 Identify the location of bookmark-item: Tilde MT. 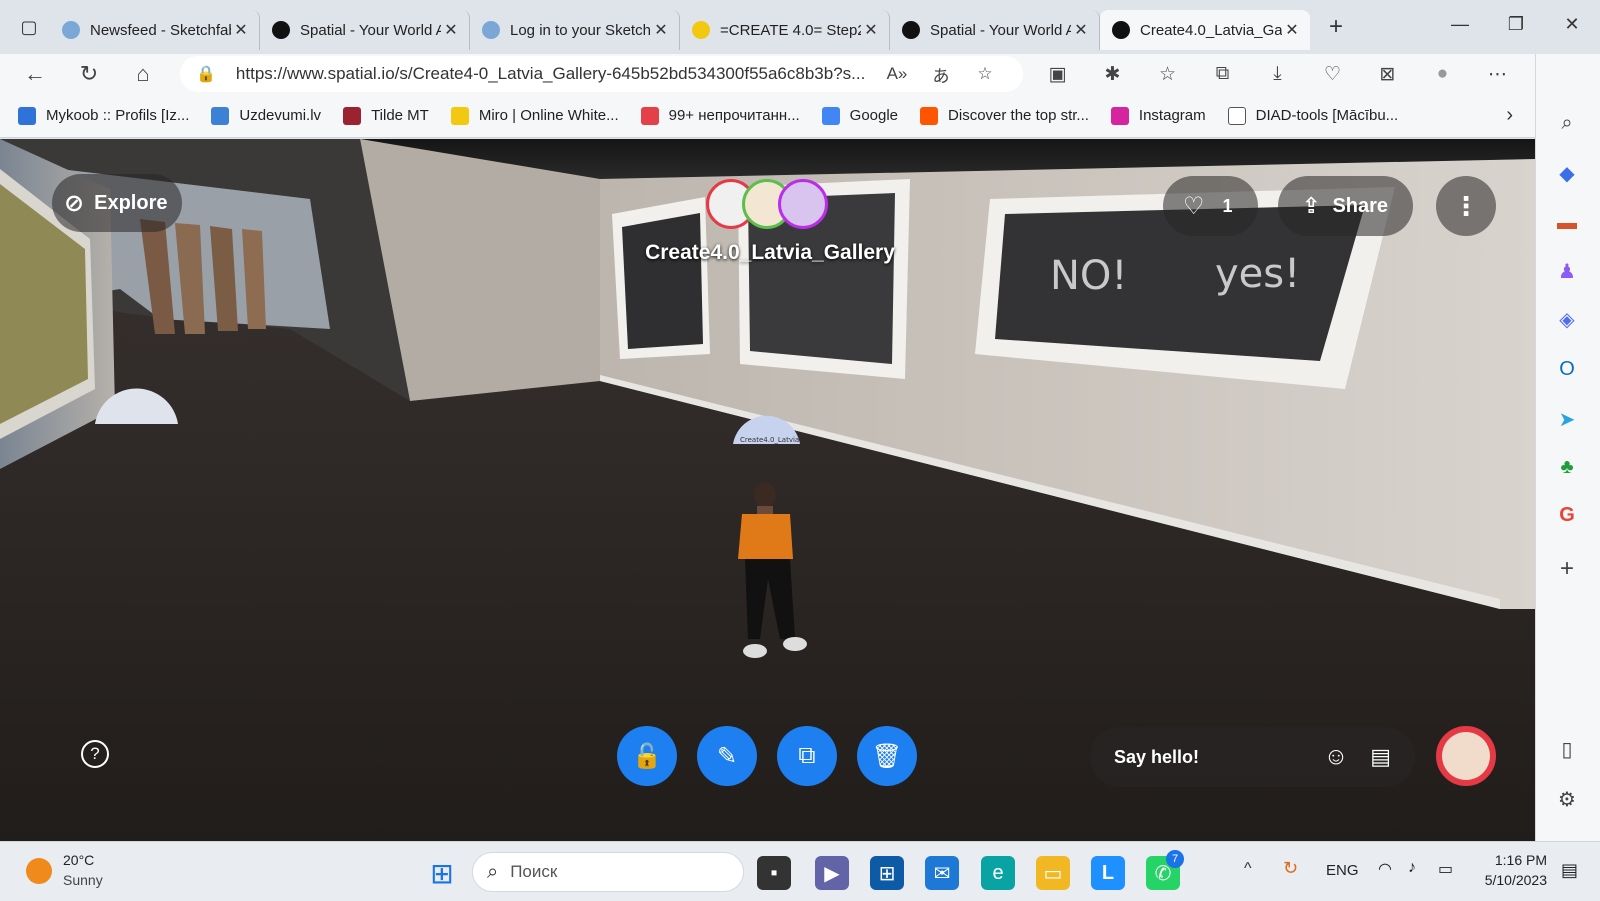
(386, 115).